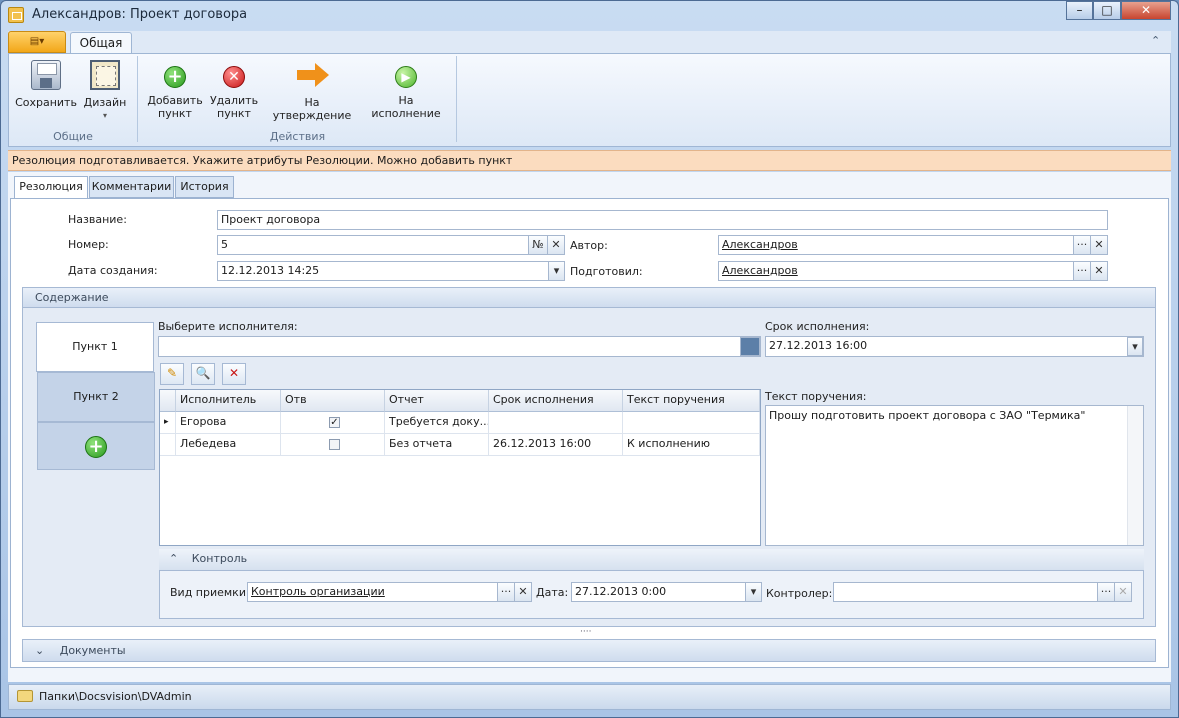  Describe the element at coordinates (175, 113) in the screenshot. I see `add-item-label-2: пункт` at that location.